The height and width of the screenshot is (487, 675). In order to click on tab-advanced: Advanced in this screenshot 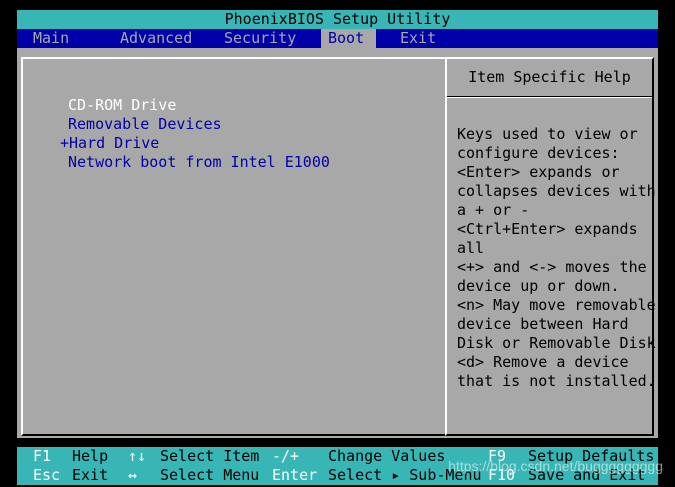, I will do `click(156, 38)`.